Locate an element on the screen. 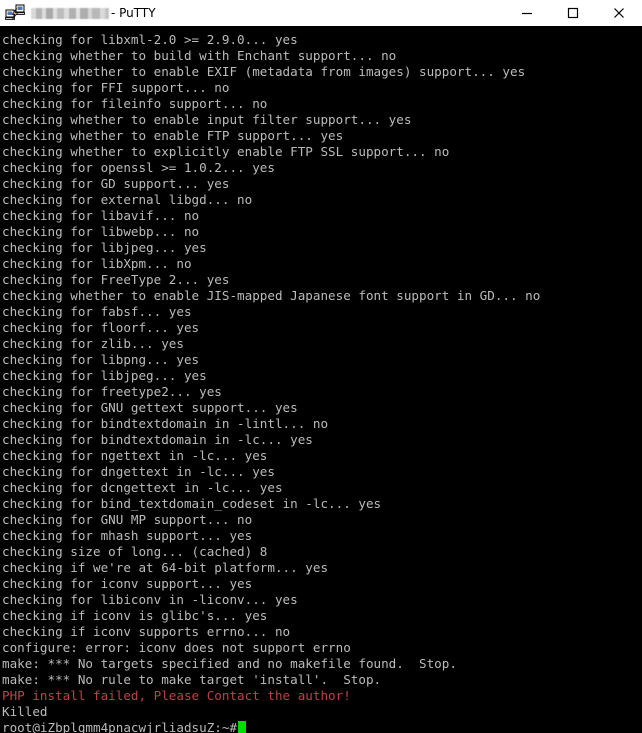 This screenshot has height=733, width=642. minimize-icon is located at coordinates (527, 13).